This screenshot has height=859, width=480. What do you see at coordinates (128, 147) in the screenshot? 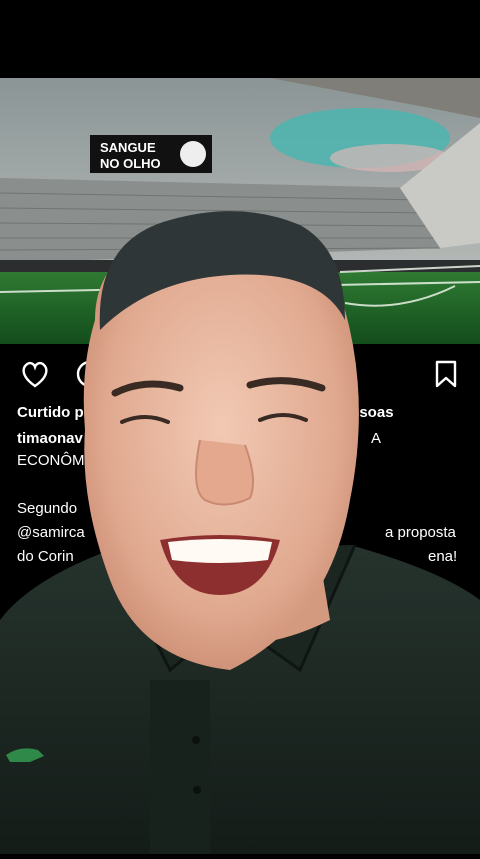
I see `billboard-line1: SANGUE` at bounding box center [128, 147].